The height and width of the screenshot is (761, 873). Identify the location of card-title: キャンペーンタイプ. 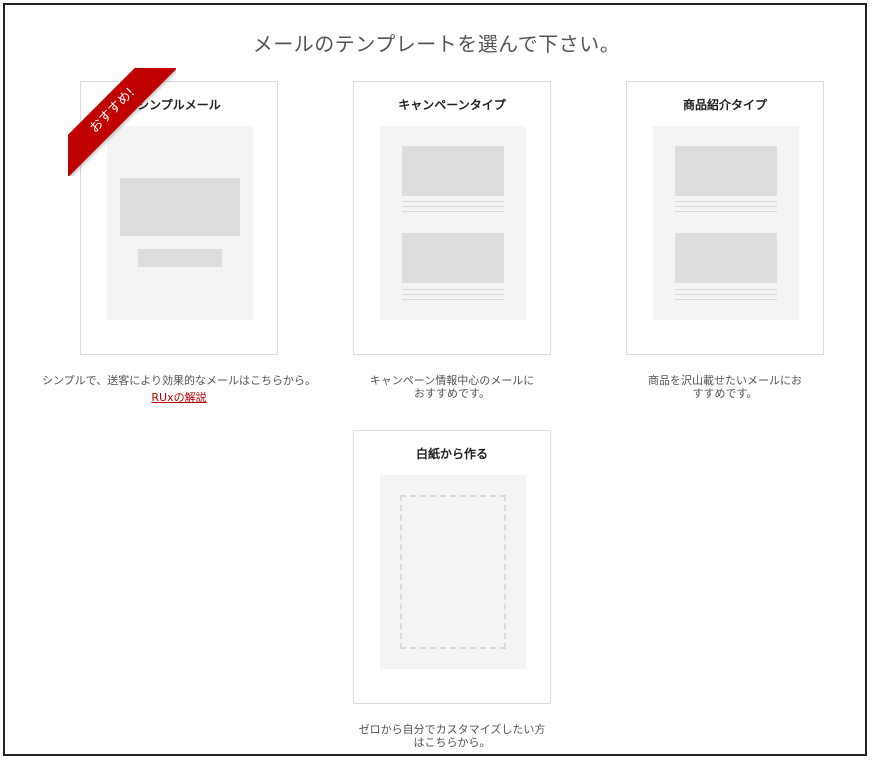
(452, 105).